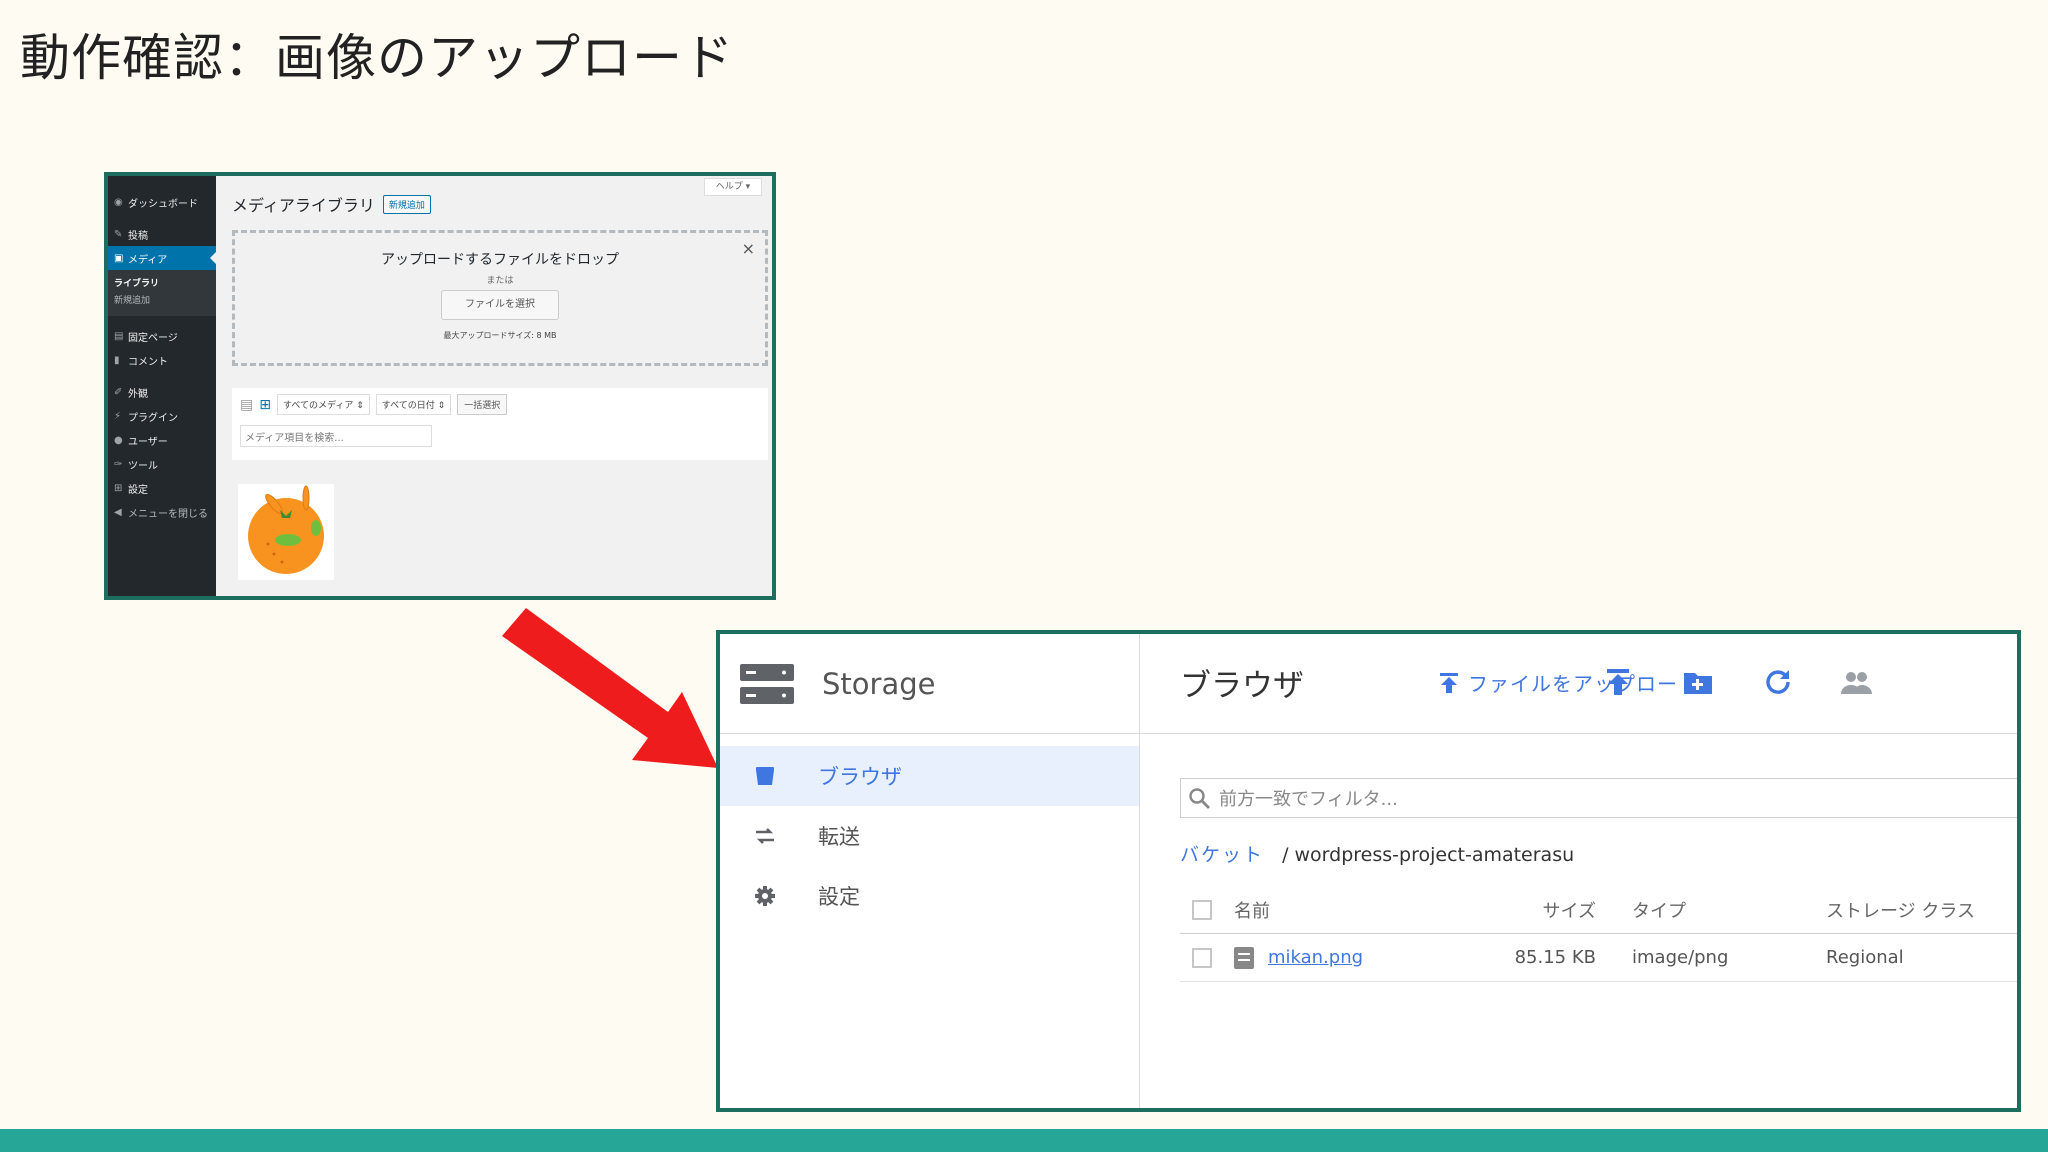 The width and height of the screenshot is (2048, 1152). Describe the element at coordinates (406, 204) in the screenshot. I see `wp-add-new-button: 新規追加` at that location.